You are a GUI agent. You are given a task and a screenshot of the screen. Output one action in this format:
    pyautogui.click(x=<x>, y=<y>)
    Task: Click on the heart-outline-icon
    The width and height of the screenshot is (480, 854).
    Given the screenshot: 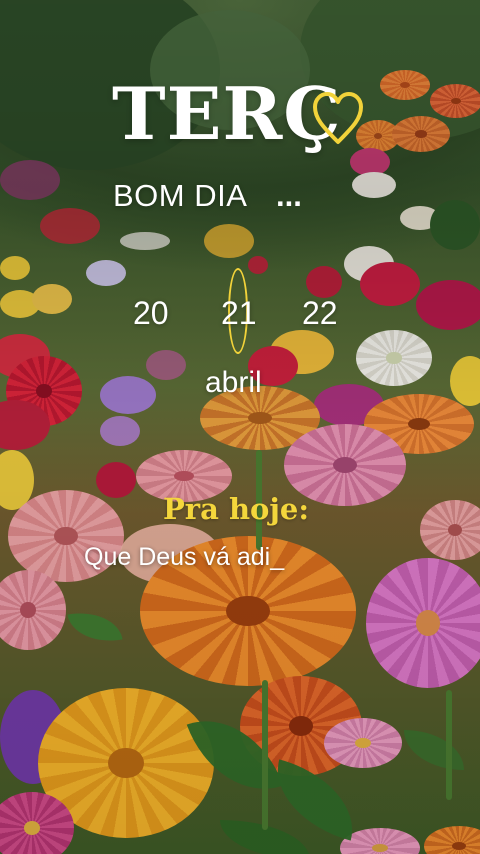 What is the action you would take?
    pyautogui.click(x=338, y=118)
    